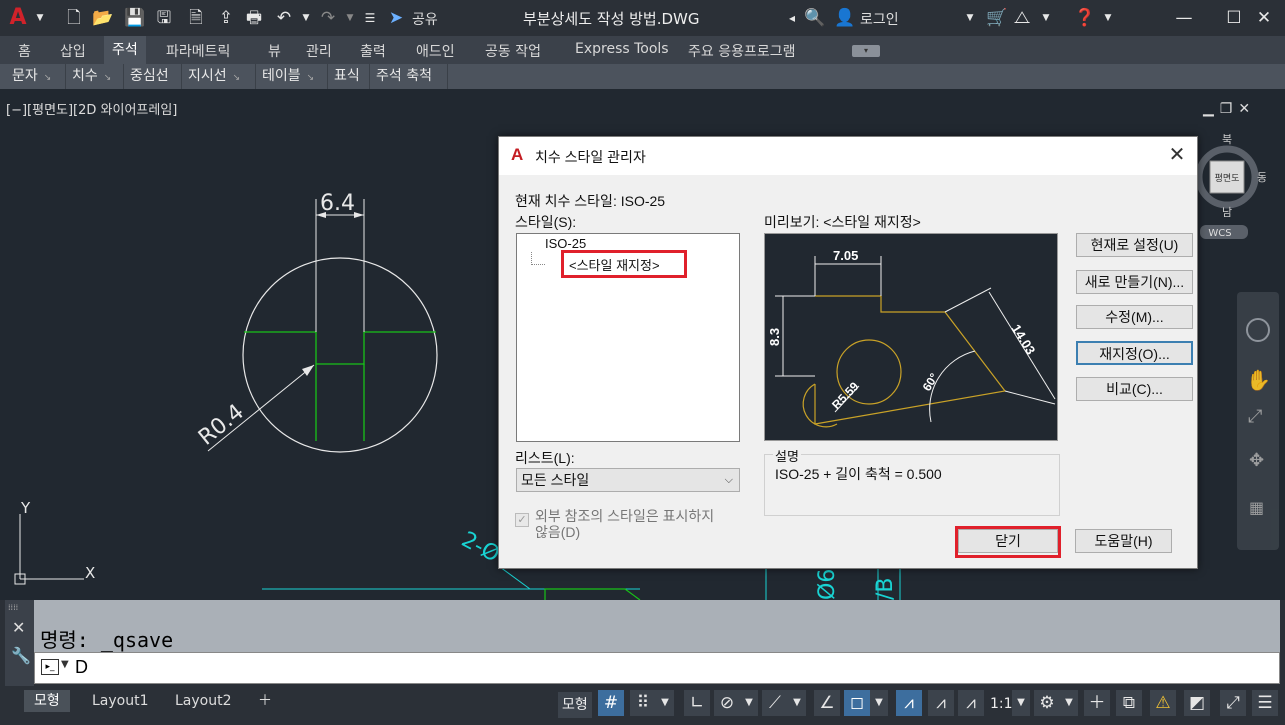 The image size is (1285, 725). What do you see at coordinates (435, 51) in the screenshot?
I see `tab-addins: 애드인` at bounding box center [435, 51].